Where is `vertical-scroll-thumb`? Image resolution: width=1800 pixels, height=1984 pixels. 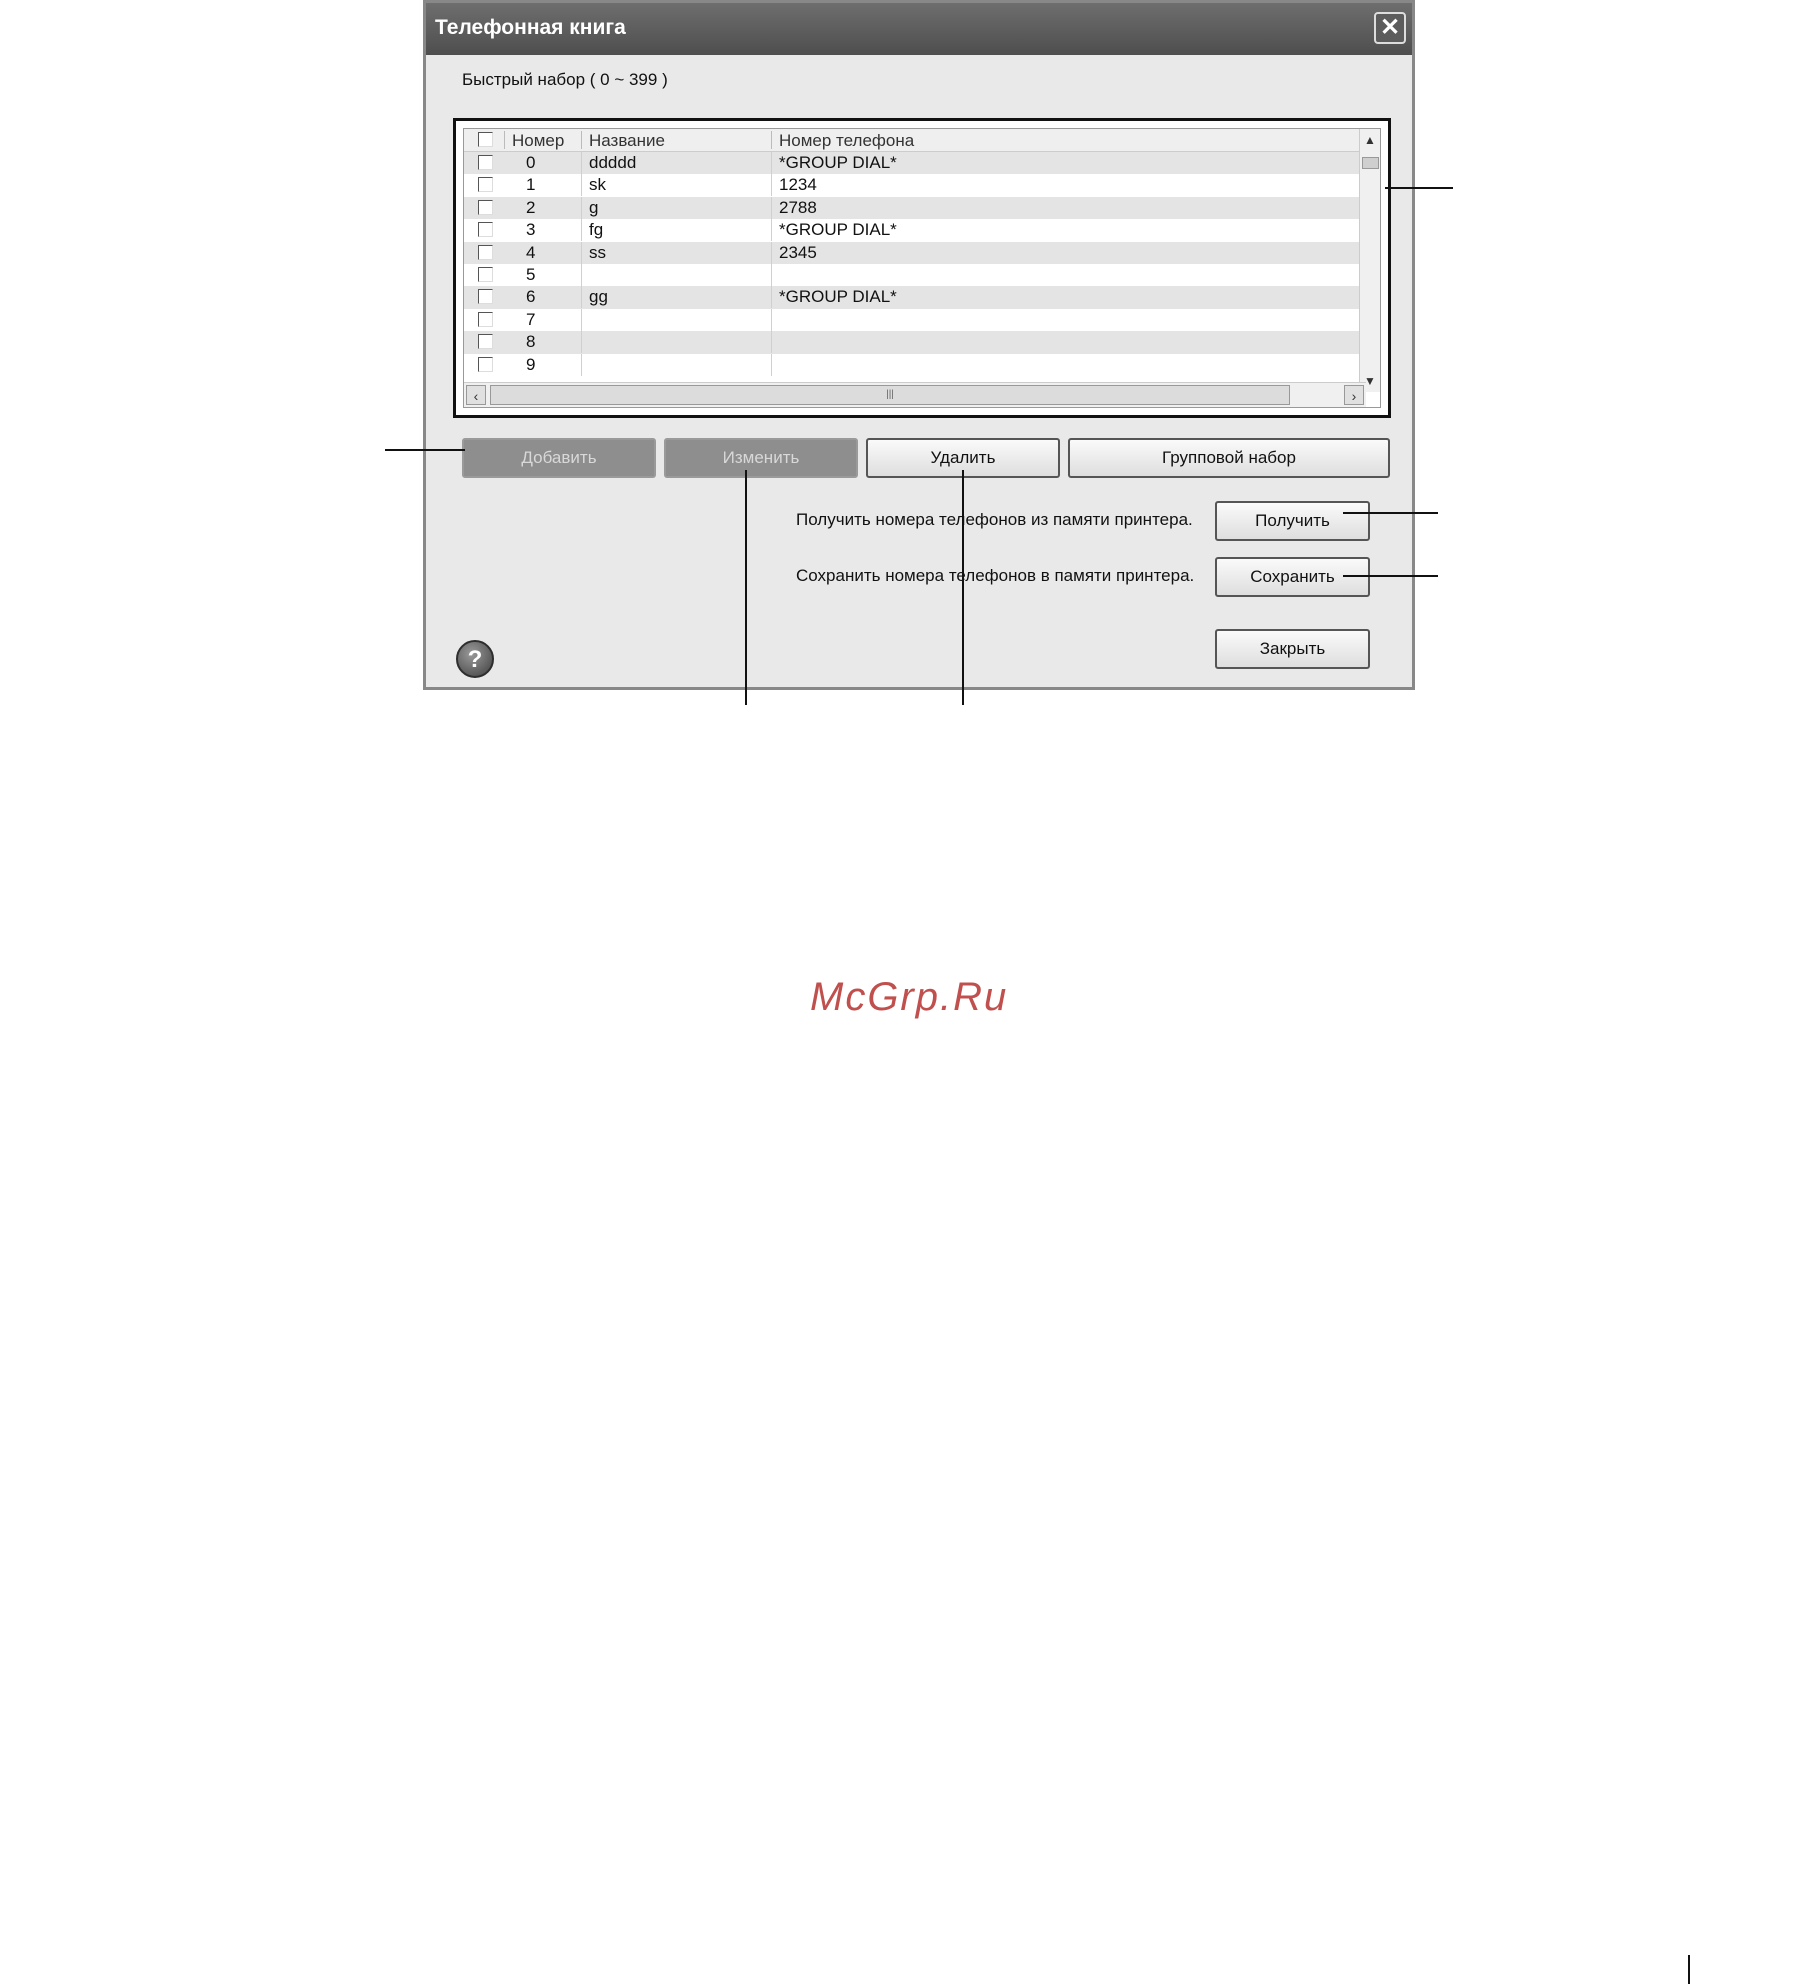
vertical-scroll-thumb is located at coordinates (1370, 163).